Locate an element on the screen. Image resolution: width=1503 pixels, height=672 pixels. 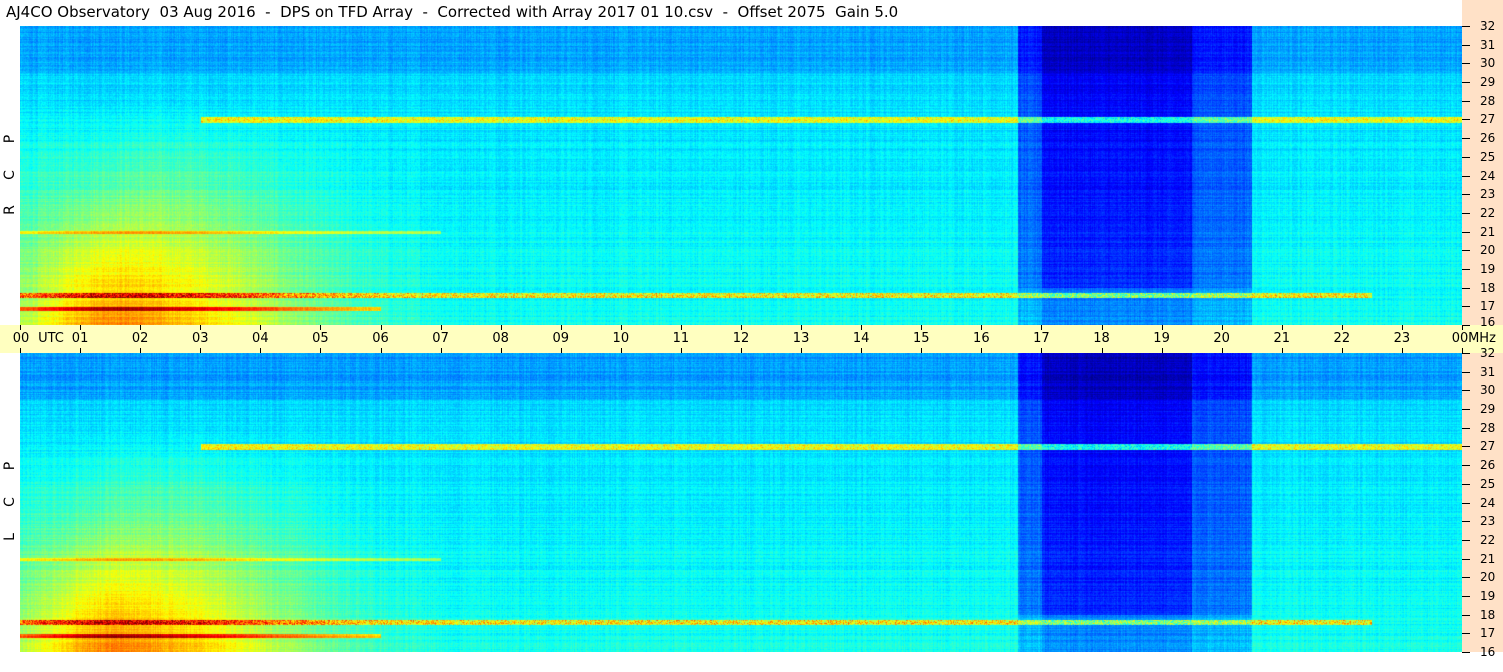
utc-tick-label: 18 is located at coordinates (1101, 338).